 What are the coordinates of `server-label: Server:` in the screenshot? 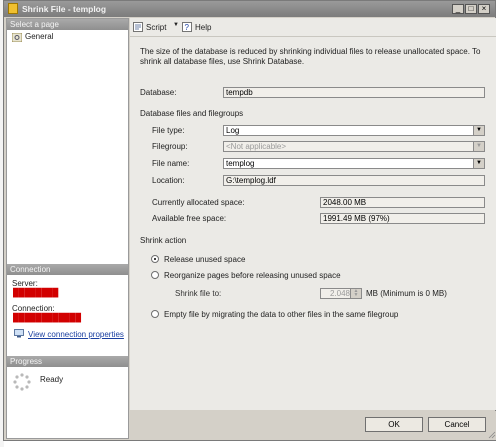 It's located at (25, 283).